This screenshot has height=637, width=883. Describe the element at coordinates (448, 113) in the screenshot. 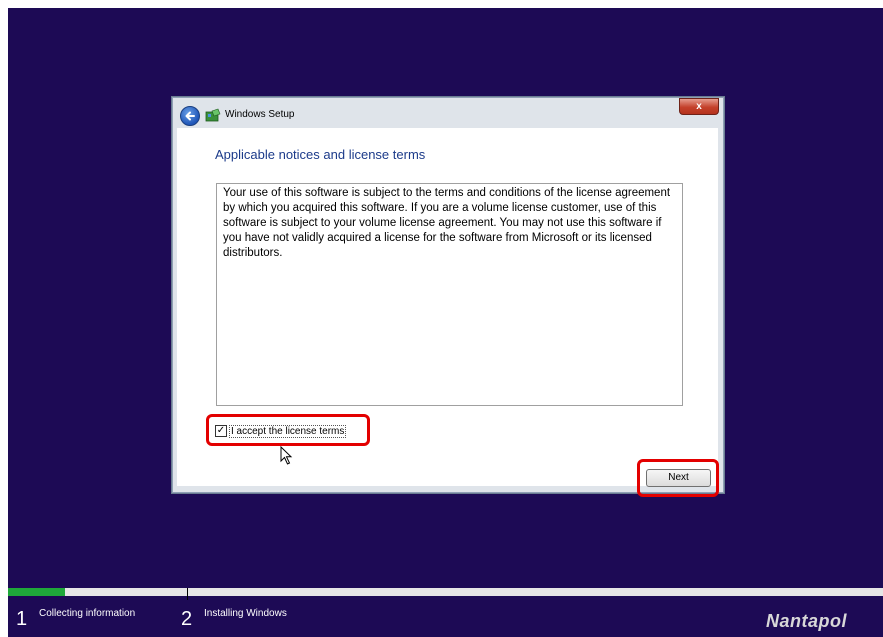

I see `title-bar: Windows Setup x` at that location.